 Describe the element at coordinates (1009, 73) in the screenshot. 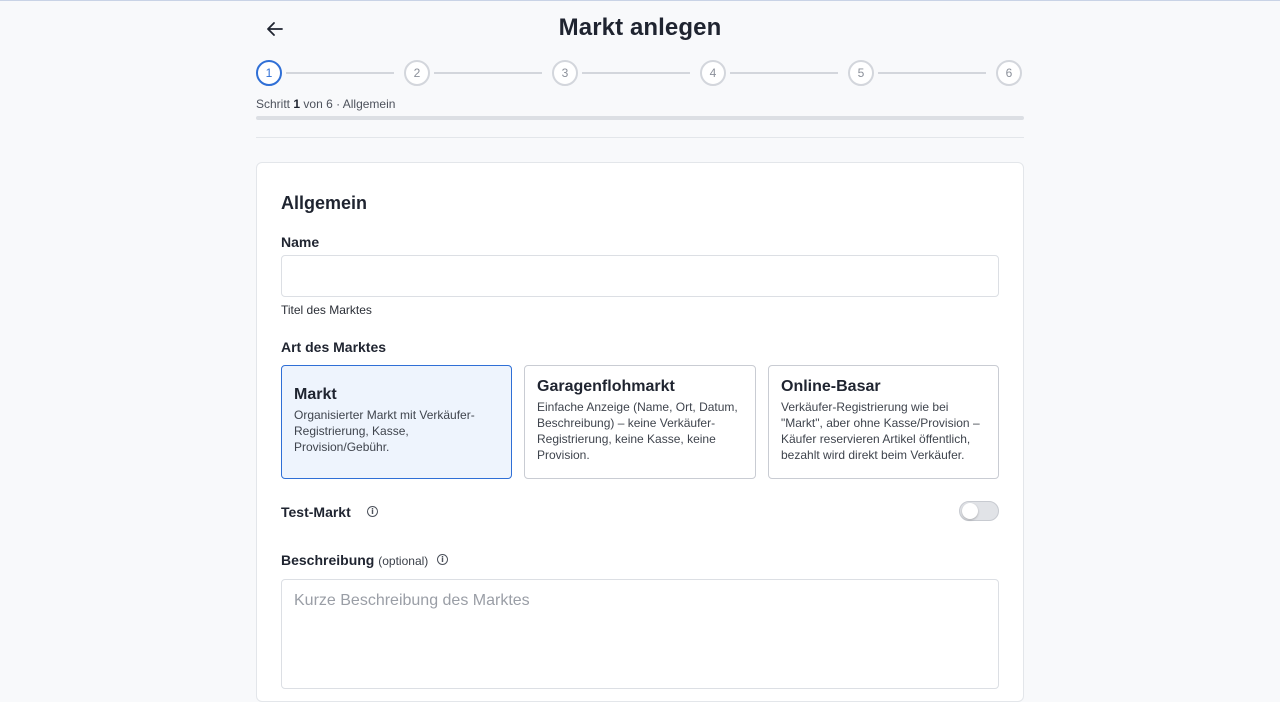

I see `step-6: 6` at that location.